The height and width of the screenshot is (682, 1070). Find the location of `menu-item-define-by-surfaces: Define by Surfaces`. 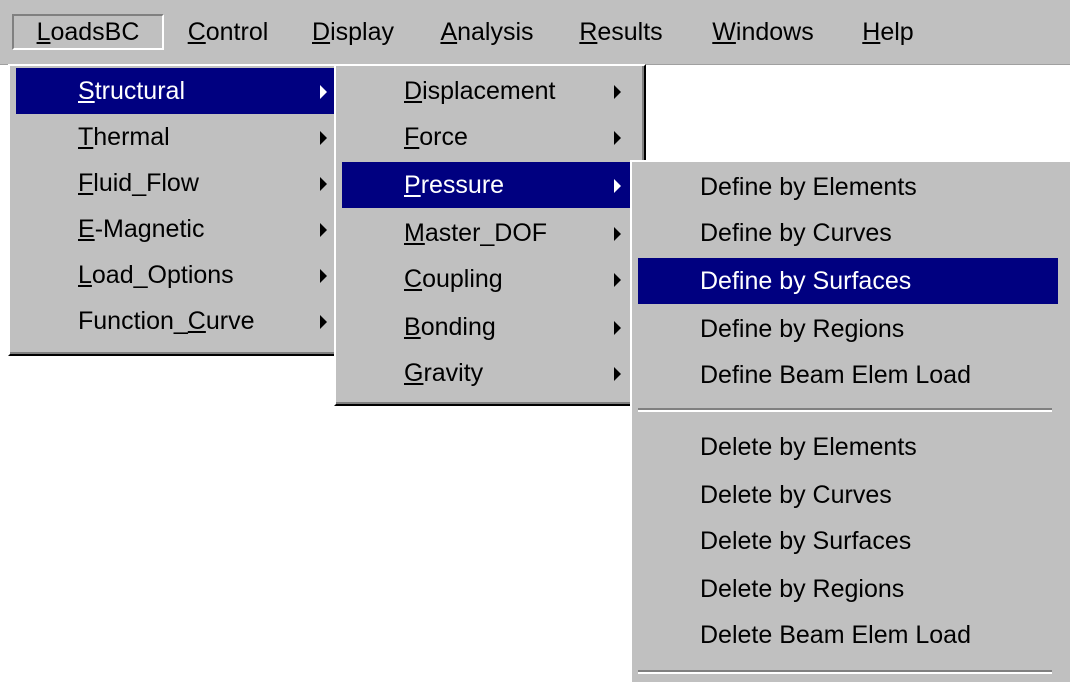

menu-item-define-by-surfaces: Define by Surfaces is located at coordinates (848, 281).